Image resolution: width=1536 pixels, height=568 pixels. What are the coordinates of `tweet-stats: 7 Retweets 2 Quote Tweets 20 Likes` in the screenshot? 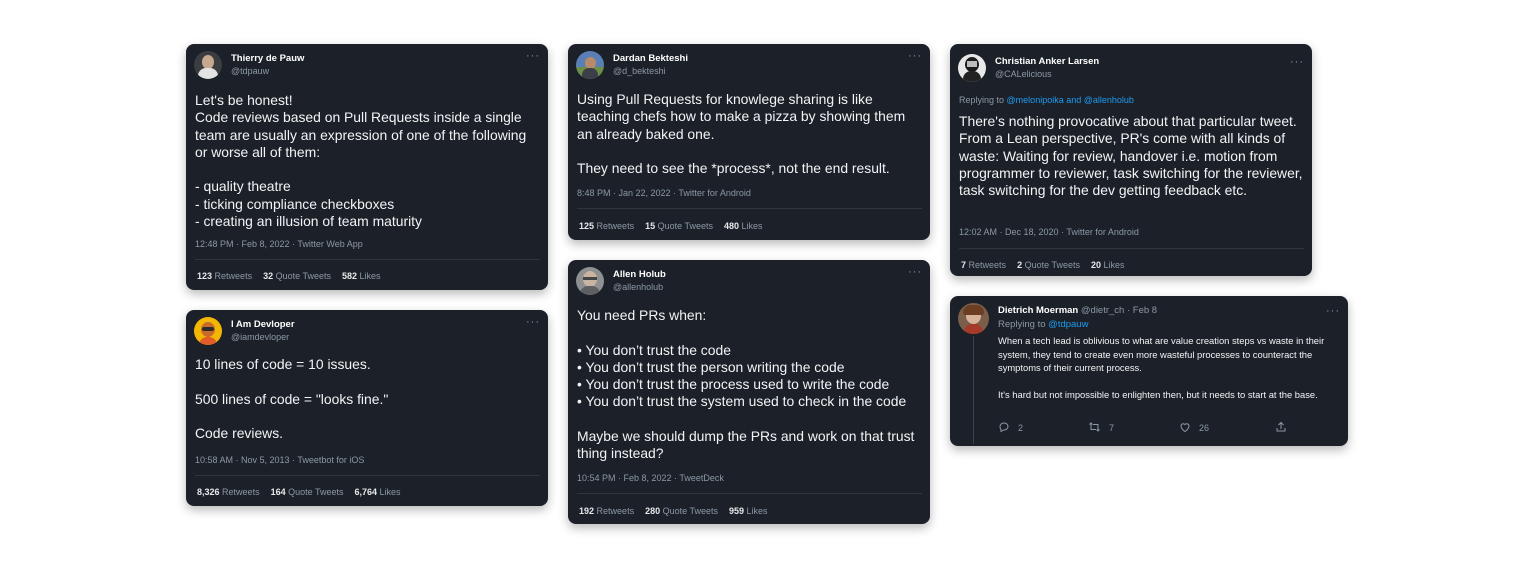 It's located at (1043, 265).